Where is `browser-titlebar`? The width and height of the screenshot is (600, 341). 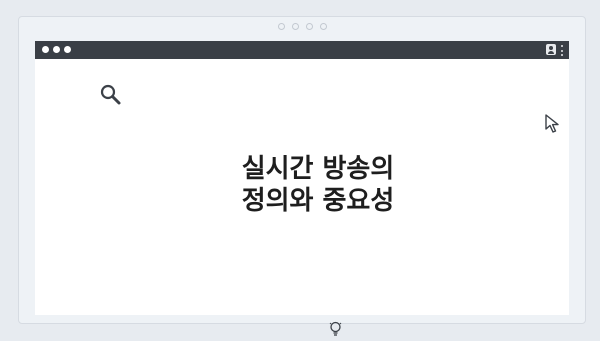 browser-titlebar is located at coordinates (302, 50).